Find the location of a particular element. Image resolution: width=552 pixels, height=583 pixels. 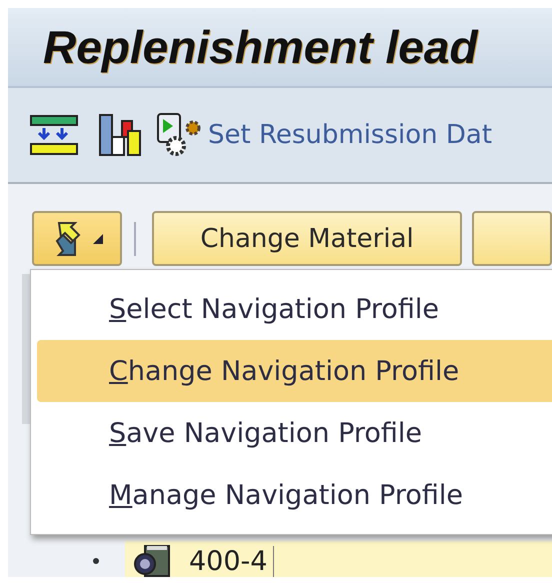

tree-bullet-icon is located at coordinates (96, 561).